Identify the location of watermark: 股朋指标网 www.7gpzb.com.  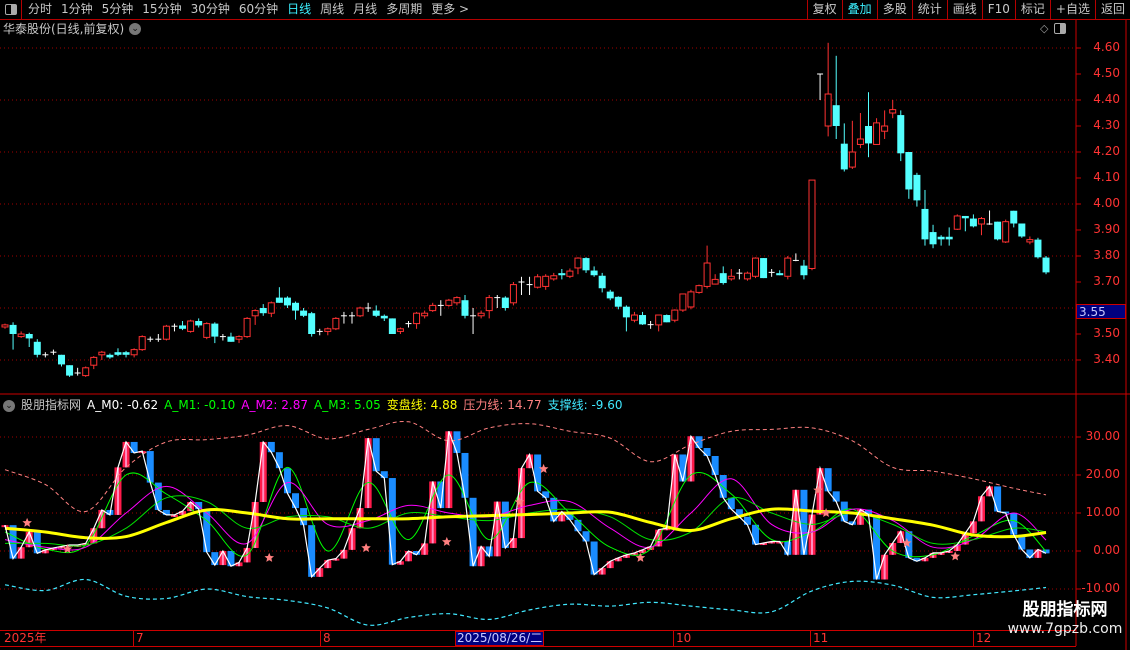
(1065, 619).